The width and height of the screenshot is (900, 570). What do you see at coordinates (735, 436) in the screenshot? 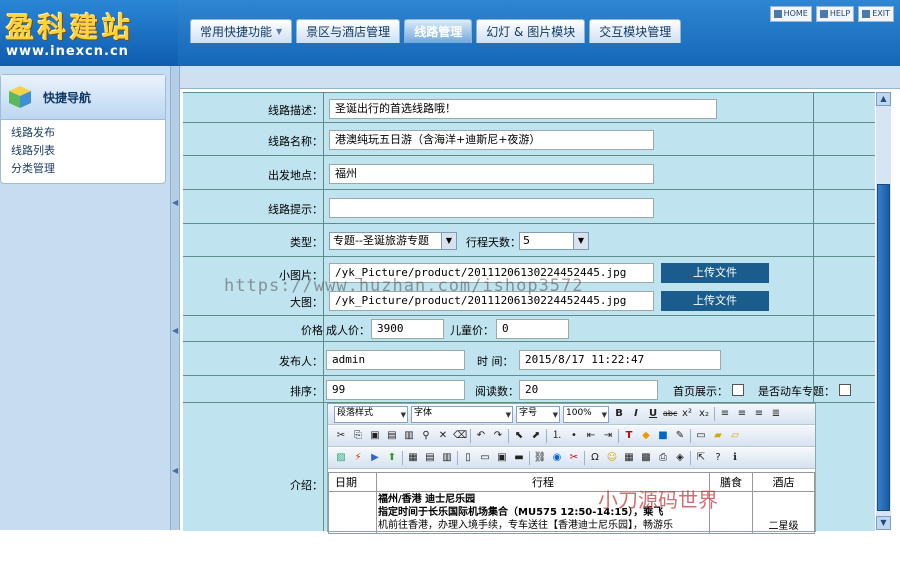
I see `layer-icon: ▱` at bounding box center [735, 436].